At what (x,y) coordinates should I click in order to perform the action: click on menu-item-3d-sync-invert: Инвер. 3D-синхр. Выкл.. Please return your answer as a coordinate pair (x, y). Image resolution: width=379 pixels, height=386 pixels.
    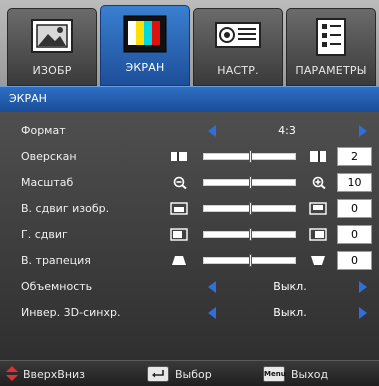
    Looking at the image, I should click on (189, 313).